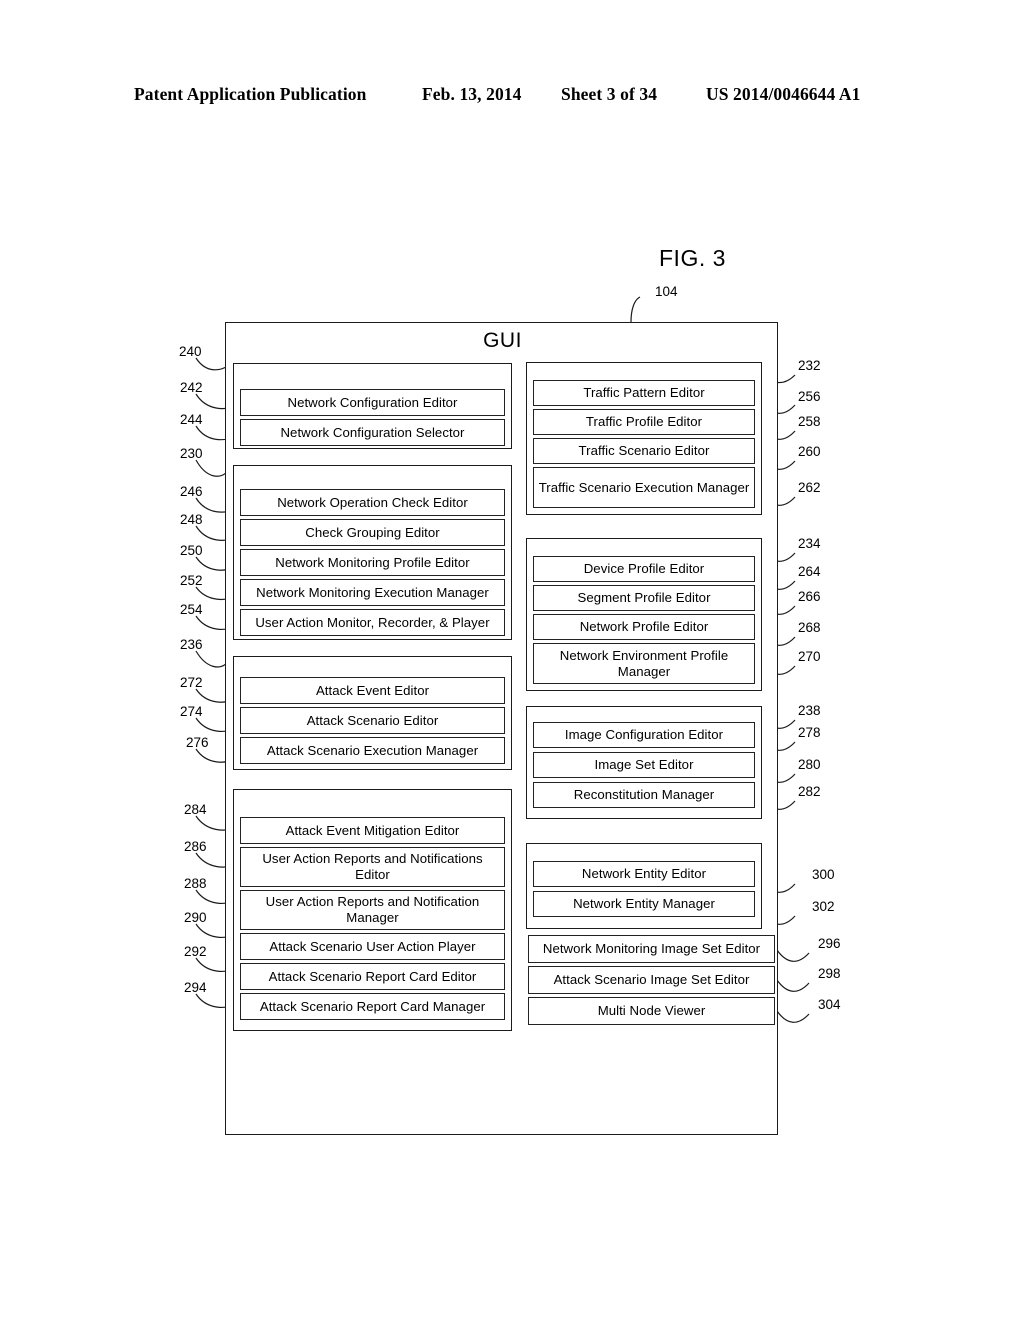 The width and height of the screenshot is (1024, 1320). Describe the element at coordinates (829, 1004) in the screenshot. I see `ref-304: 304` at that location.